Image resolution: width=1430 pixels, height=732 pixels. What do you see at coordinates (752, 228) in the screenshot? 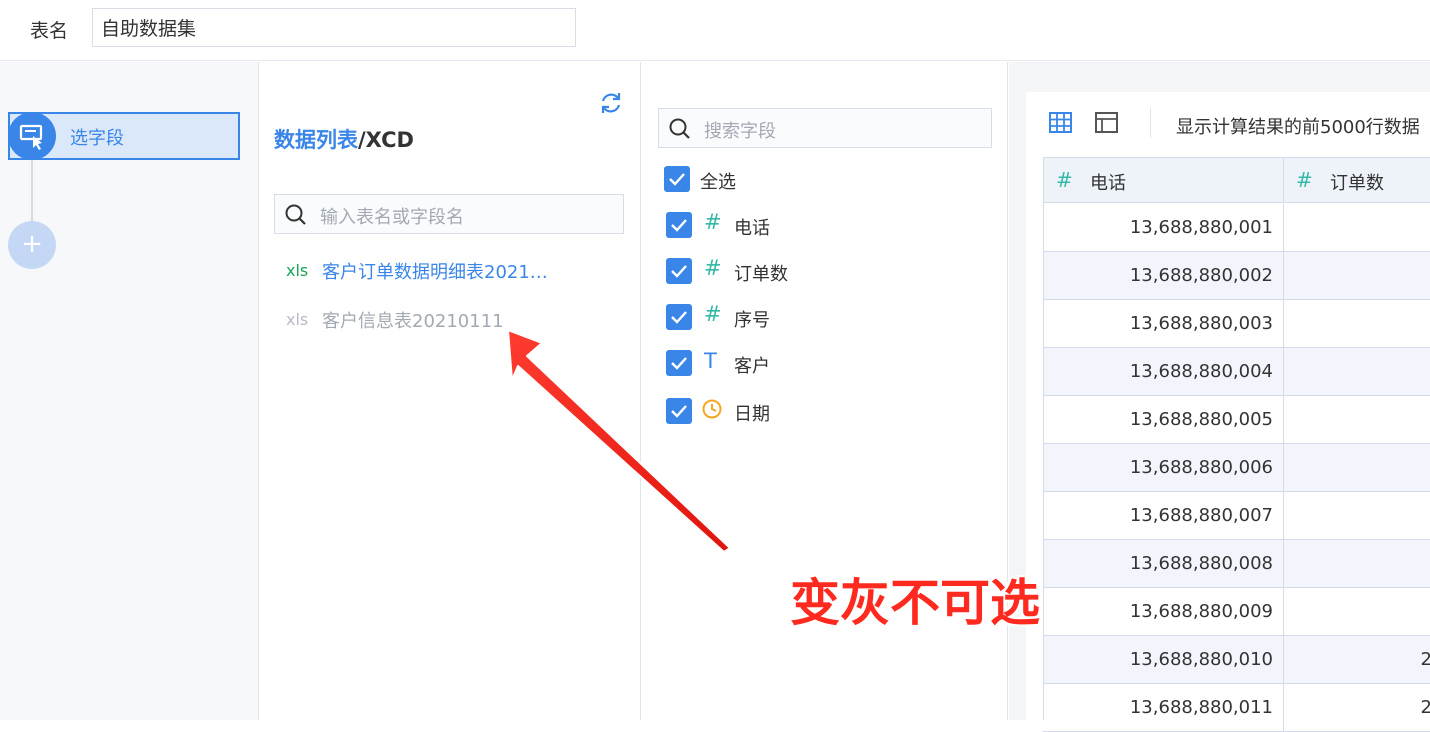
I see `field-label-phone: 电话` at bounding box center [752, 228].